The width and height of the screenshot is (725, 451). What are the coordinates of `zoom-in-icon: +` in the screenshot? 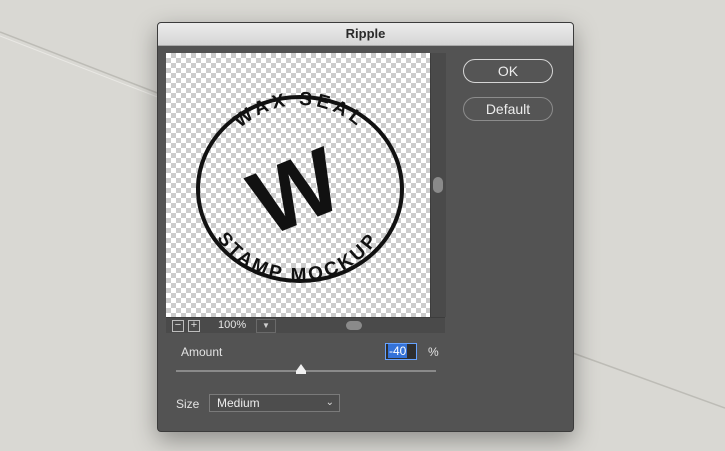 It's located at (194, 326).